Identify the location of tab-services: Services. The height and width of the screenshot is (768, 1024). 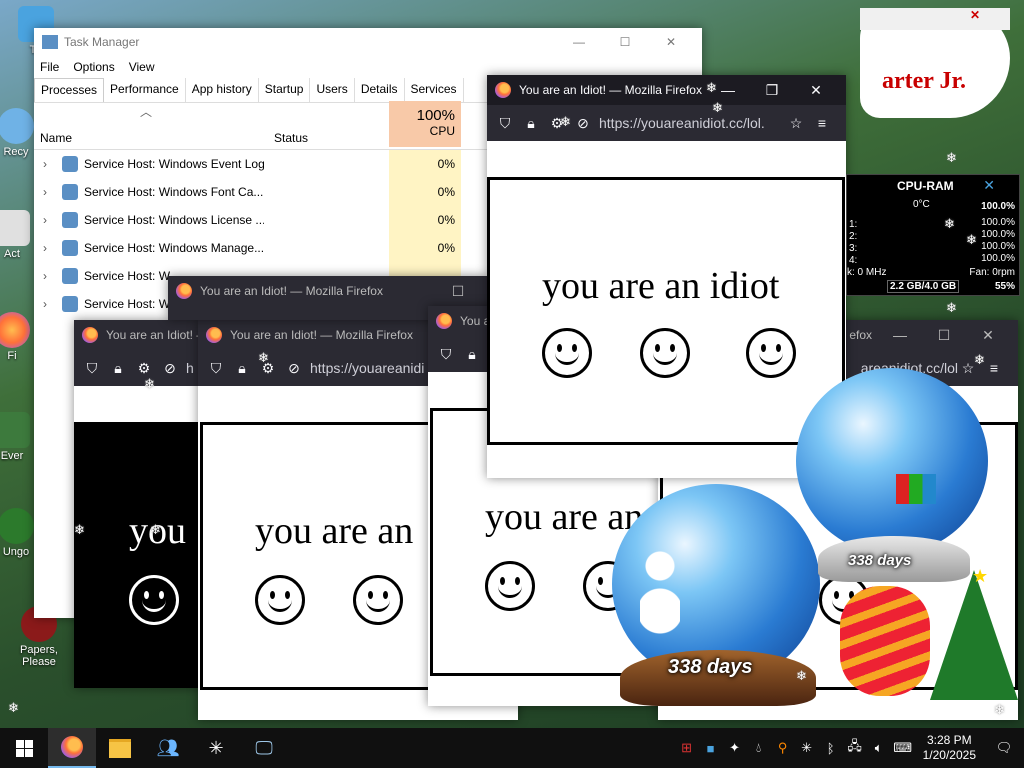
(434, 90).